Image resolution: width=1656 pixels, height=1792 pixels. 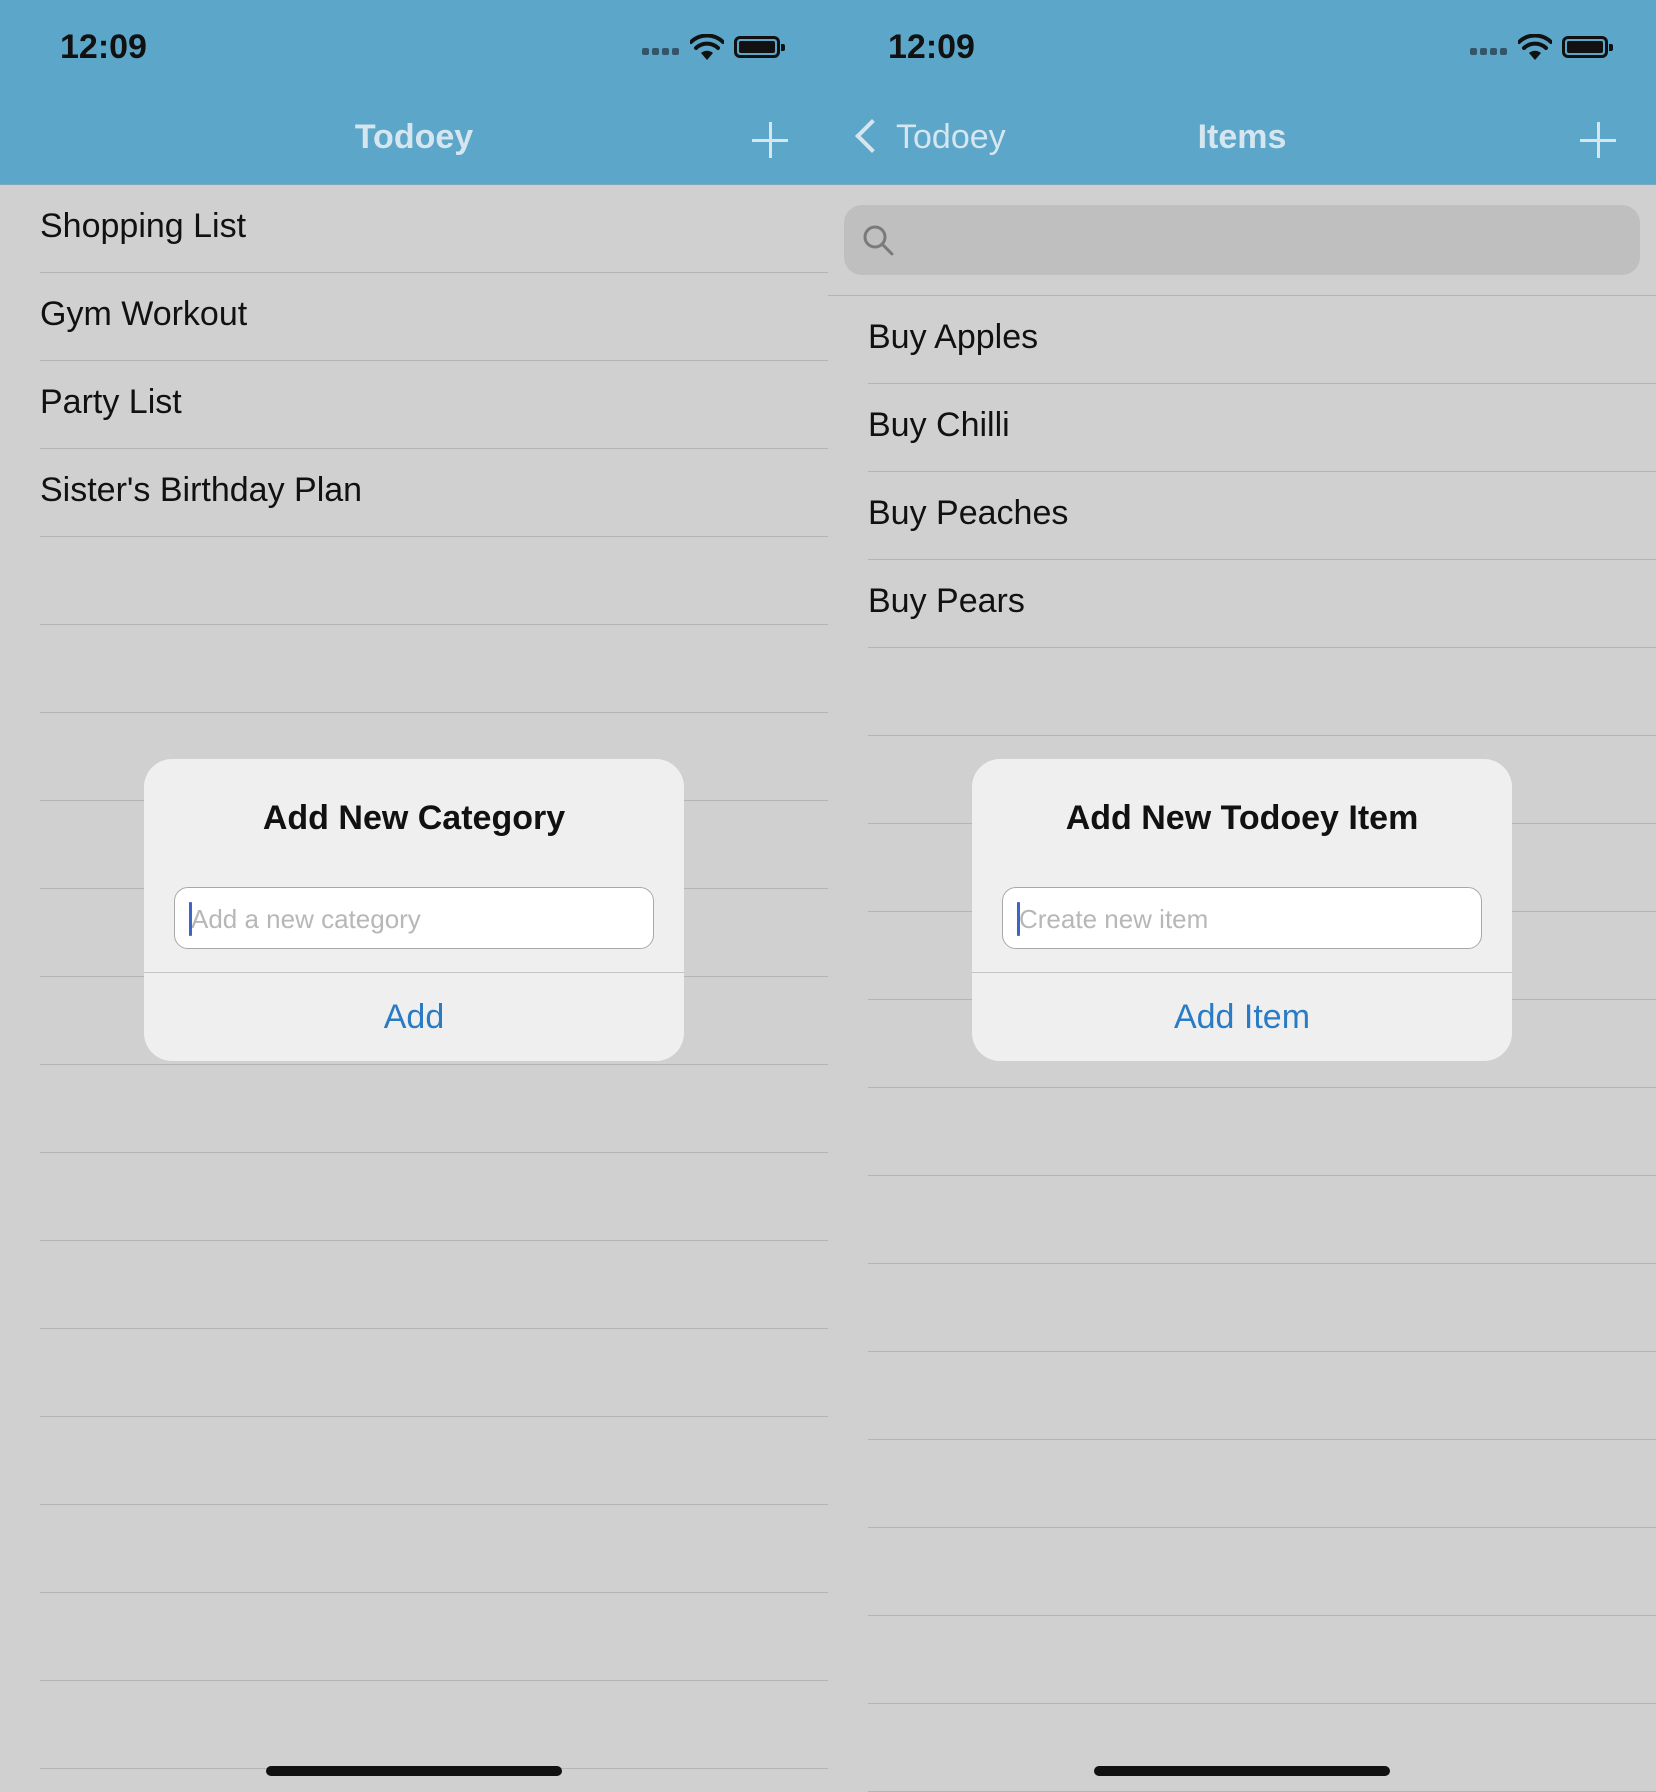 I want to click on list-item-label: Buy Pears, so click(x=946, y=601).